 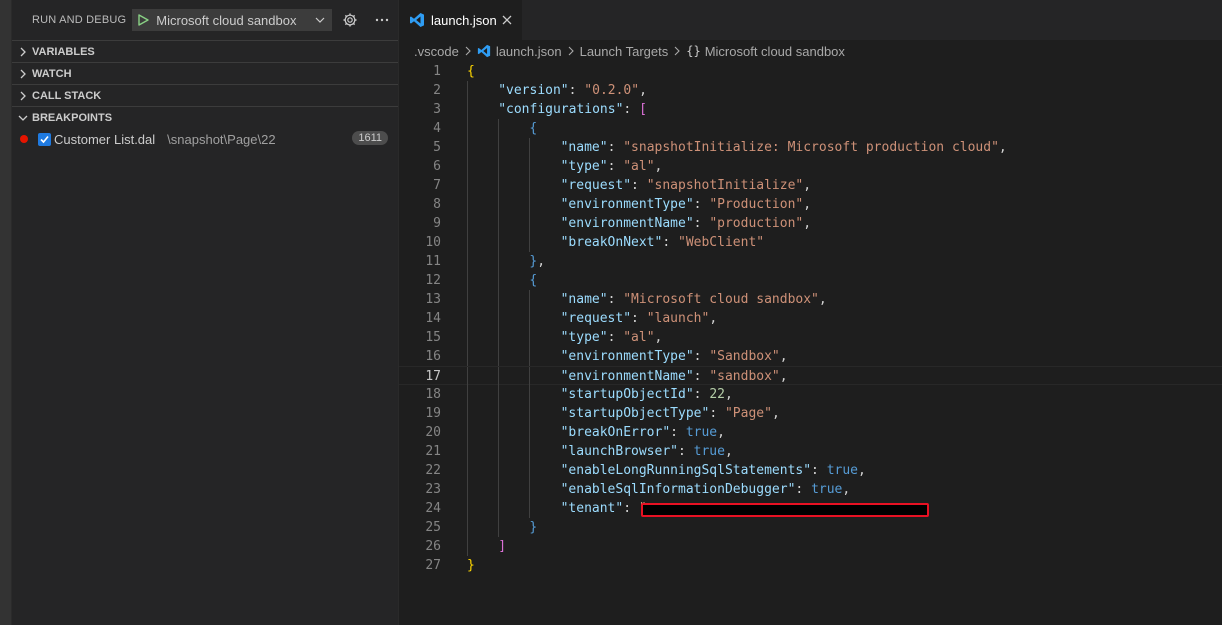 What do you see at coordinates (205, 73) in the screenshot?
I see `section-watch: WATCH` at bounding box center [205, 73].